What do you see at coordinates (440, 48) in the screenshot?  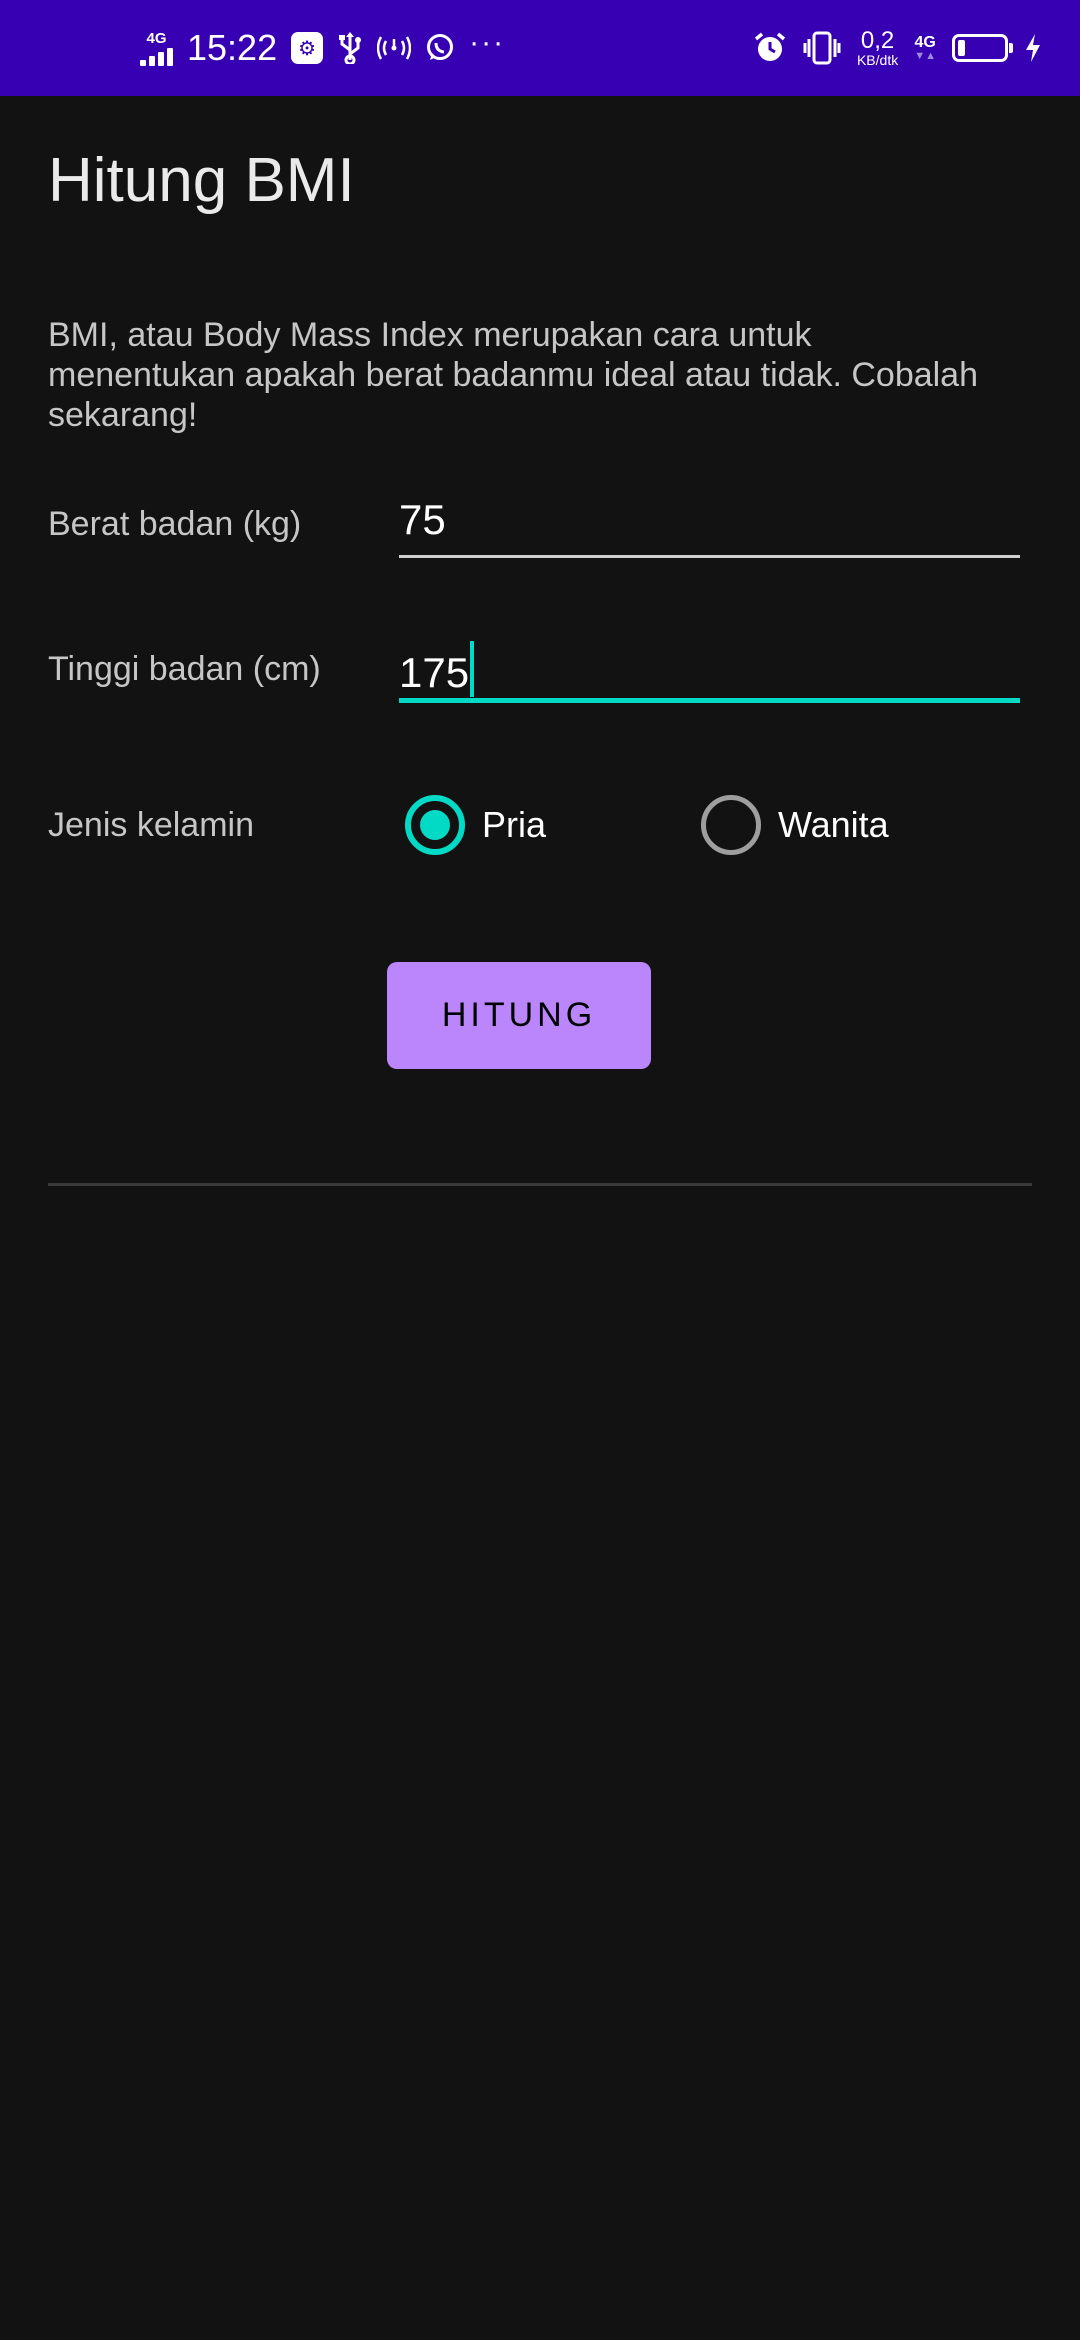 I see `whatsapp-icon` at bounding box center [440, 48].